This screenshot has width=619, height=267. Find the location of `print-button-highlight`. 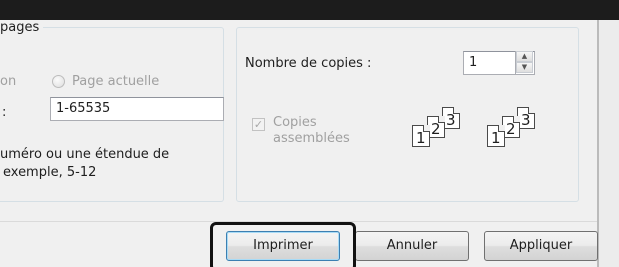

print-button-highlight is located at coordinates (283, 244).